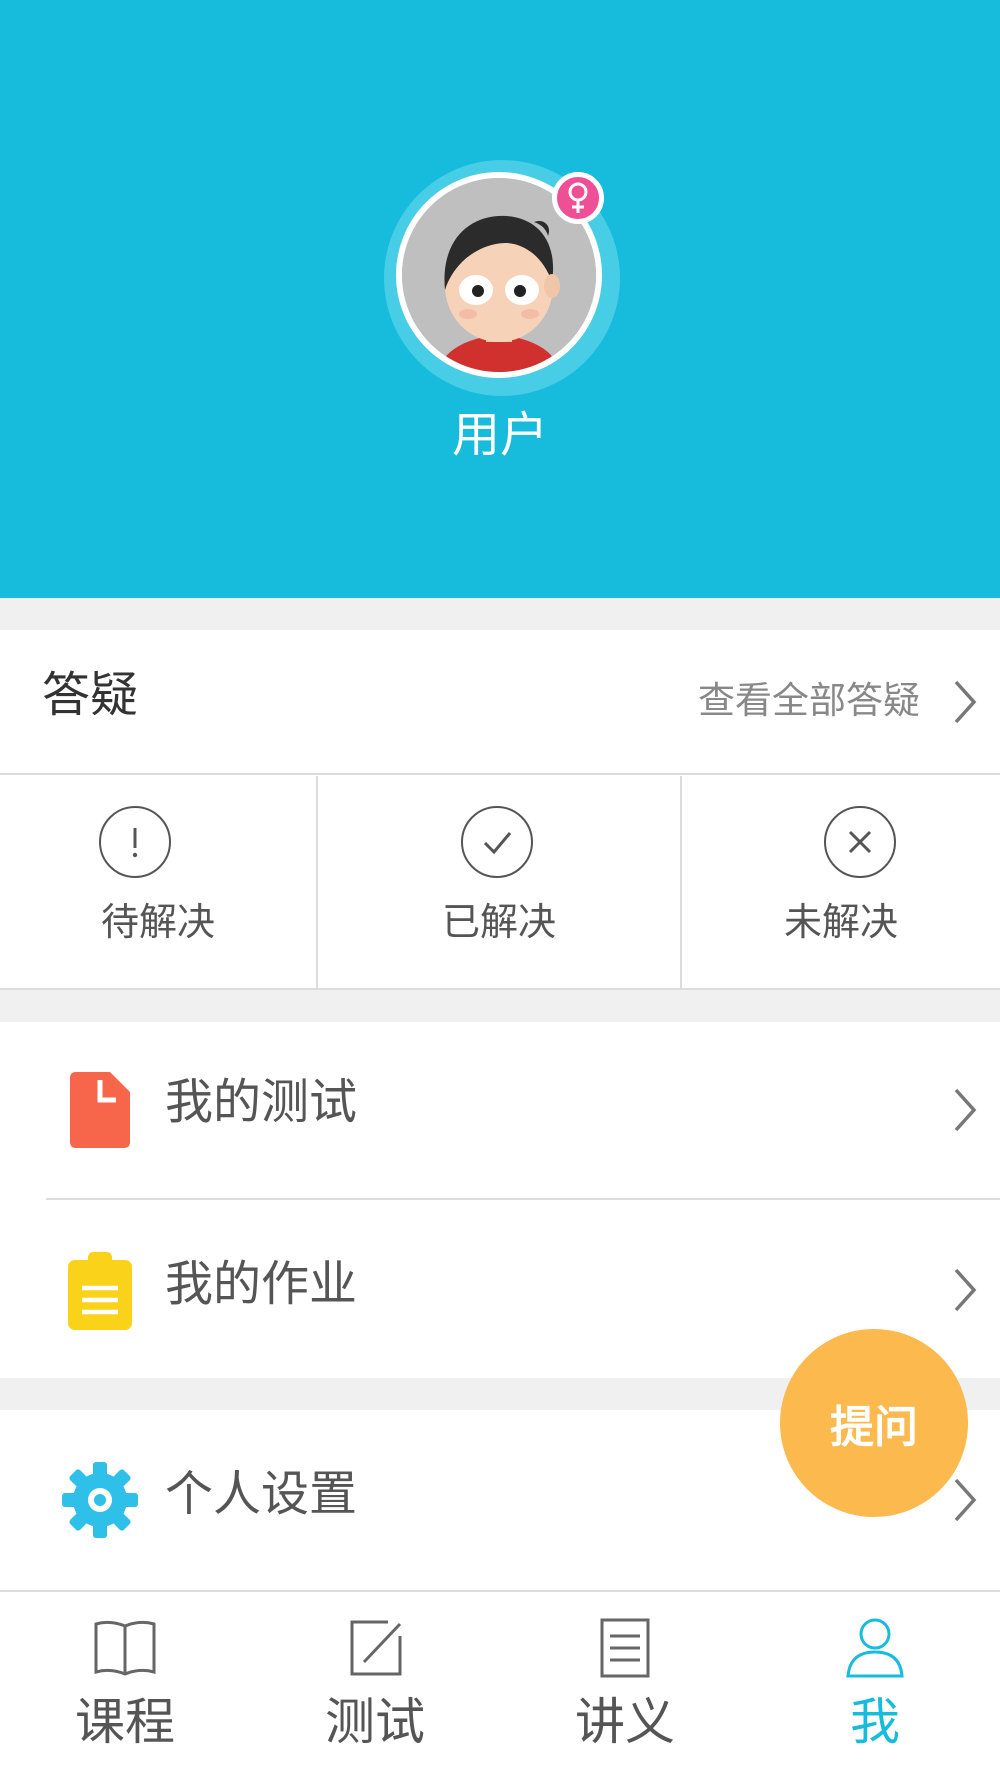 This screenshot has width=1000, height=1778. What do you see at coordinates (376, 1648) in the screenshot?
I see `edit-square-icon` at bounding box center [376, 1648].